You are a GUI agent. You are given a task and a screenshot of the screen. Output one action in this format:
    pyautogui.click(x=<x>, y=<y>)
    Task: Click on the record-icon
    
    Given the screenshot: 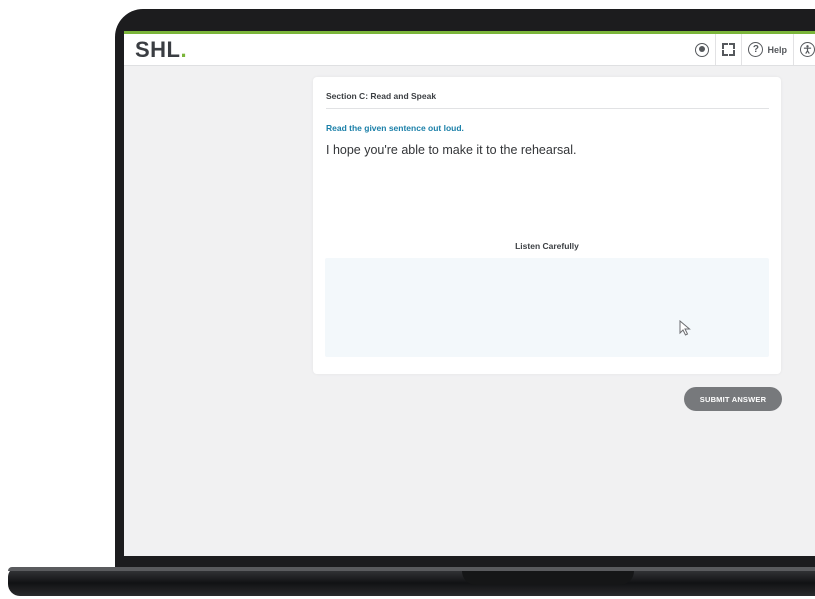 What is the action you would take?
    pyautogui.click(x=702, y=49)
    